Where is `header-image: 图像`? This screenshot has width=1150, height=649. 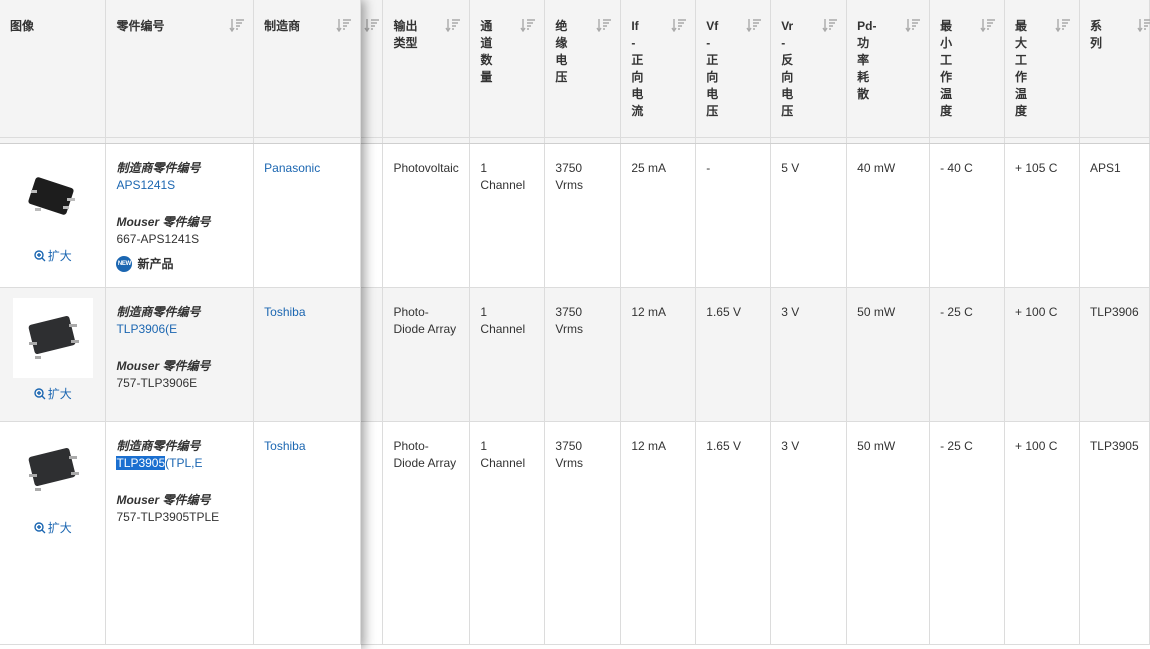
header-image: 图像 is located at coordinates (53, 69).